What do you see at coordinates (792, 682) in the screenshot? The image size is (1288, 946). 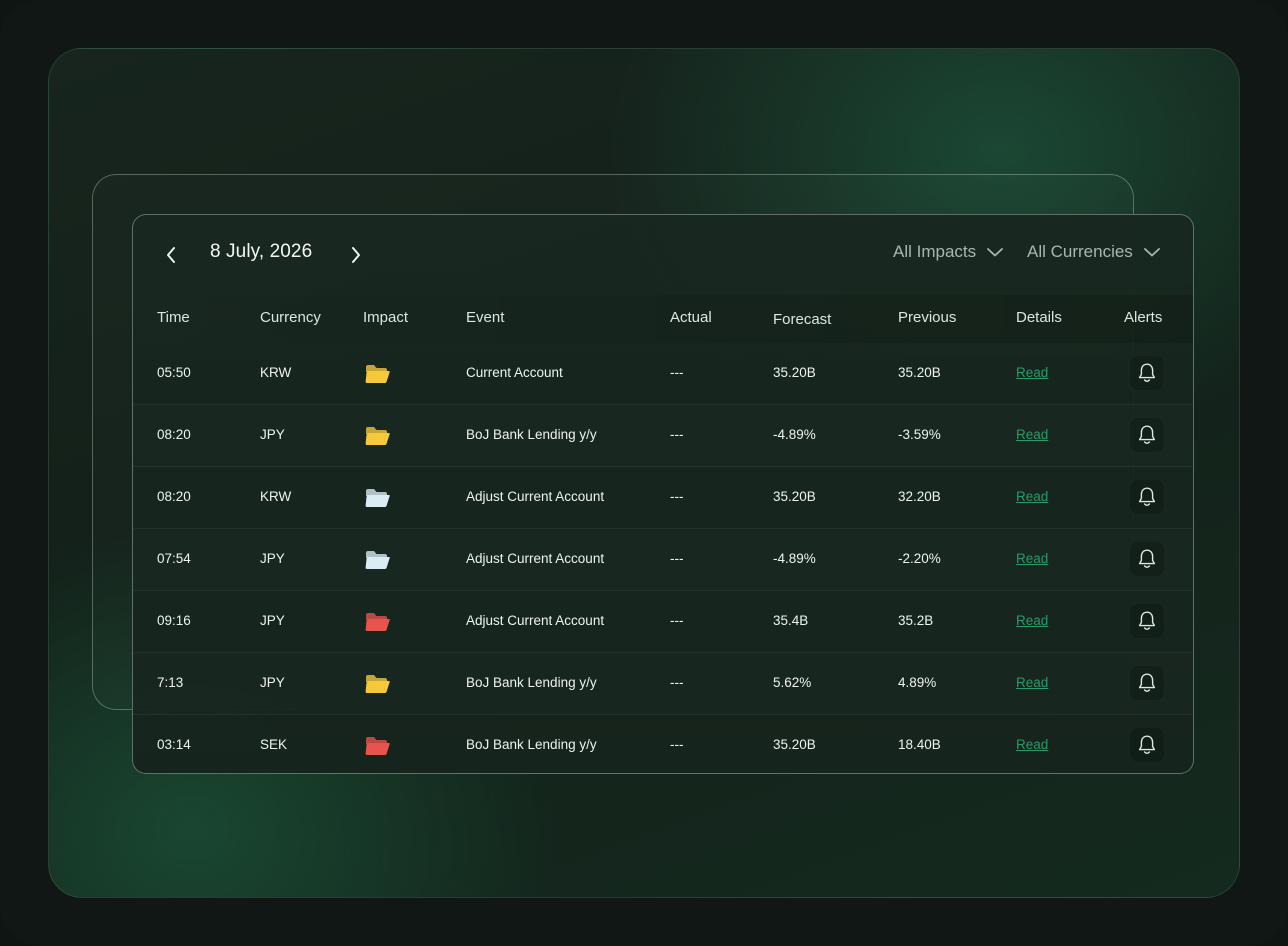 I see `event-forecast: 5.62%` at bounding box center [792, 682].